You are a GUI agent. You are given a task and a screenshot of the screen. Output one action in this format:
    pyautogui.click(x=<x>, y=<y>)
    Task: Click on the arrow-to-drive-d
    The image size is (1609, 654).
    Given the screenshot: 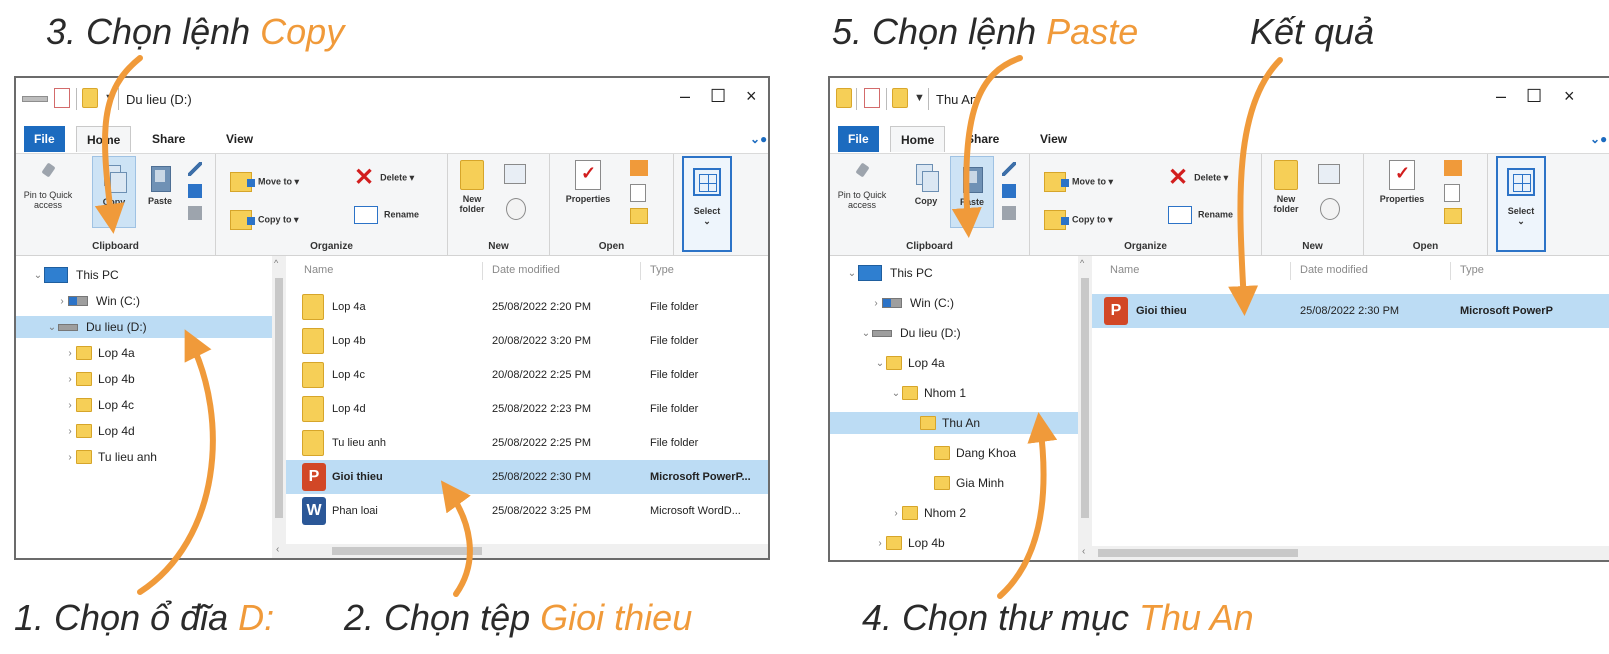 What is the action you would take?
    pyautogui.click(x=176, y=462)
    